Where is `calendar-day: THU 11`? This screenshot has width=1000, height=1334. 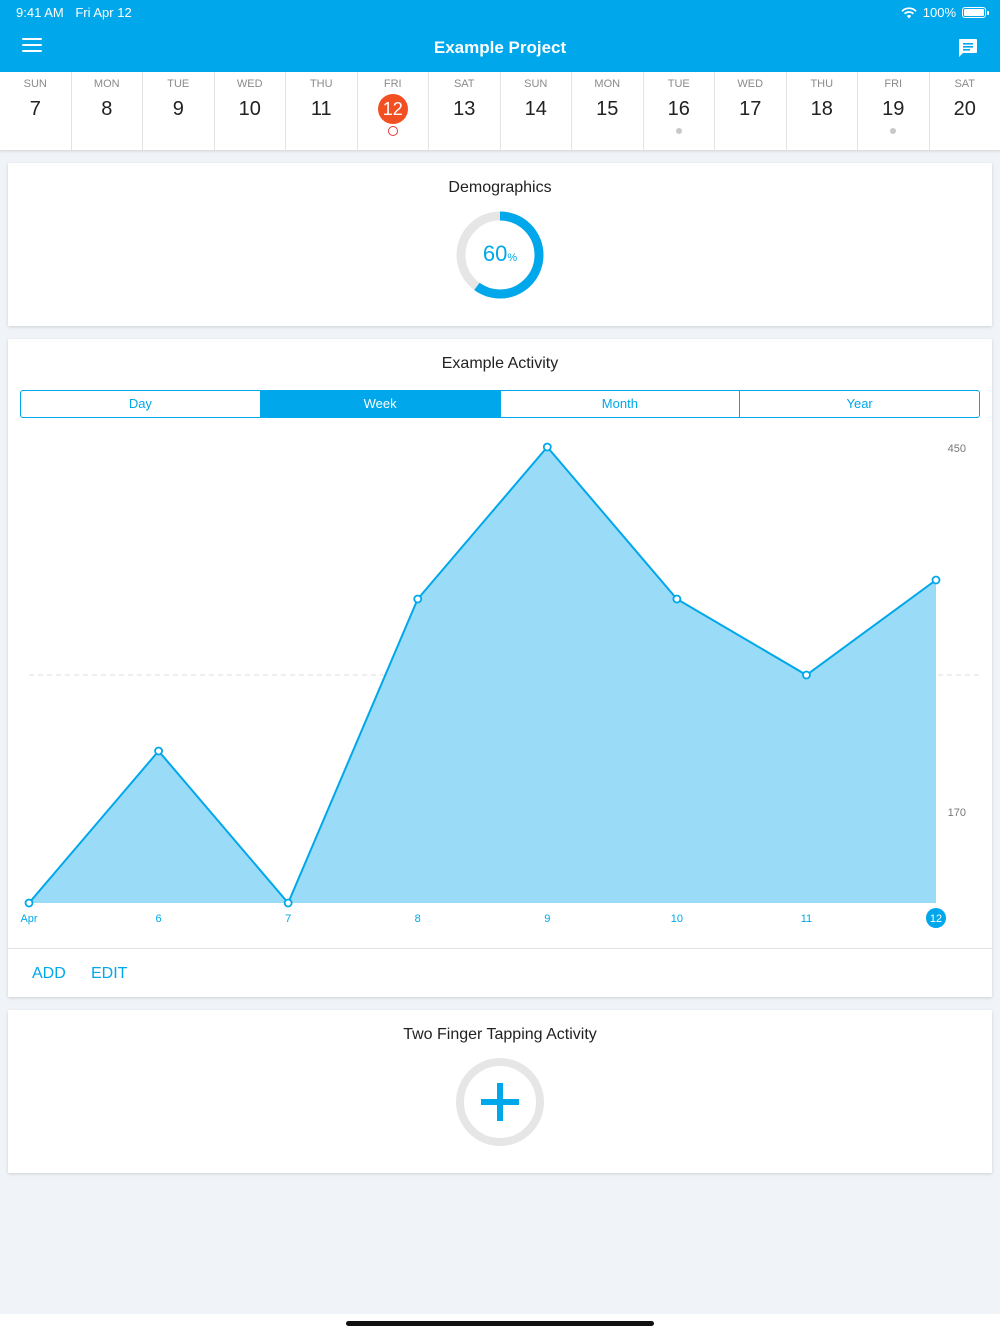 calendar-day: THU 11 is located at coordinates (322, 111).